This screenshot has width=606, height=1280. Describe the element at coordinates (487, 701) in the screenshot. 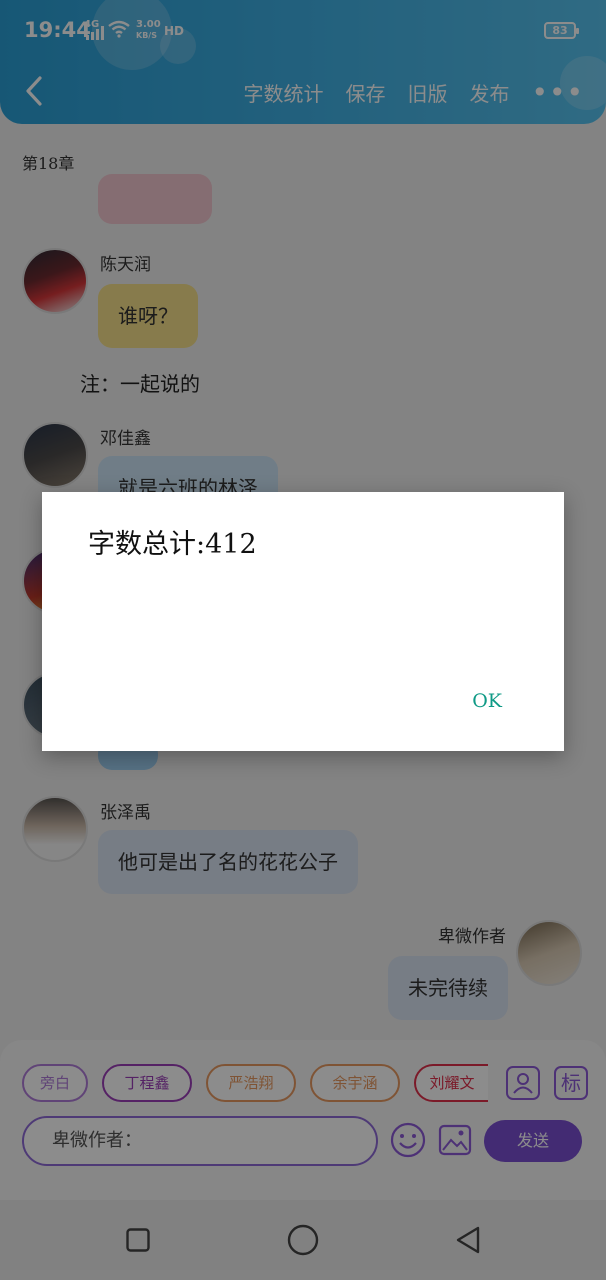

I see `ok-button: OK` at that location.